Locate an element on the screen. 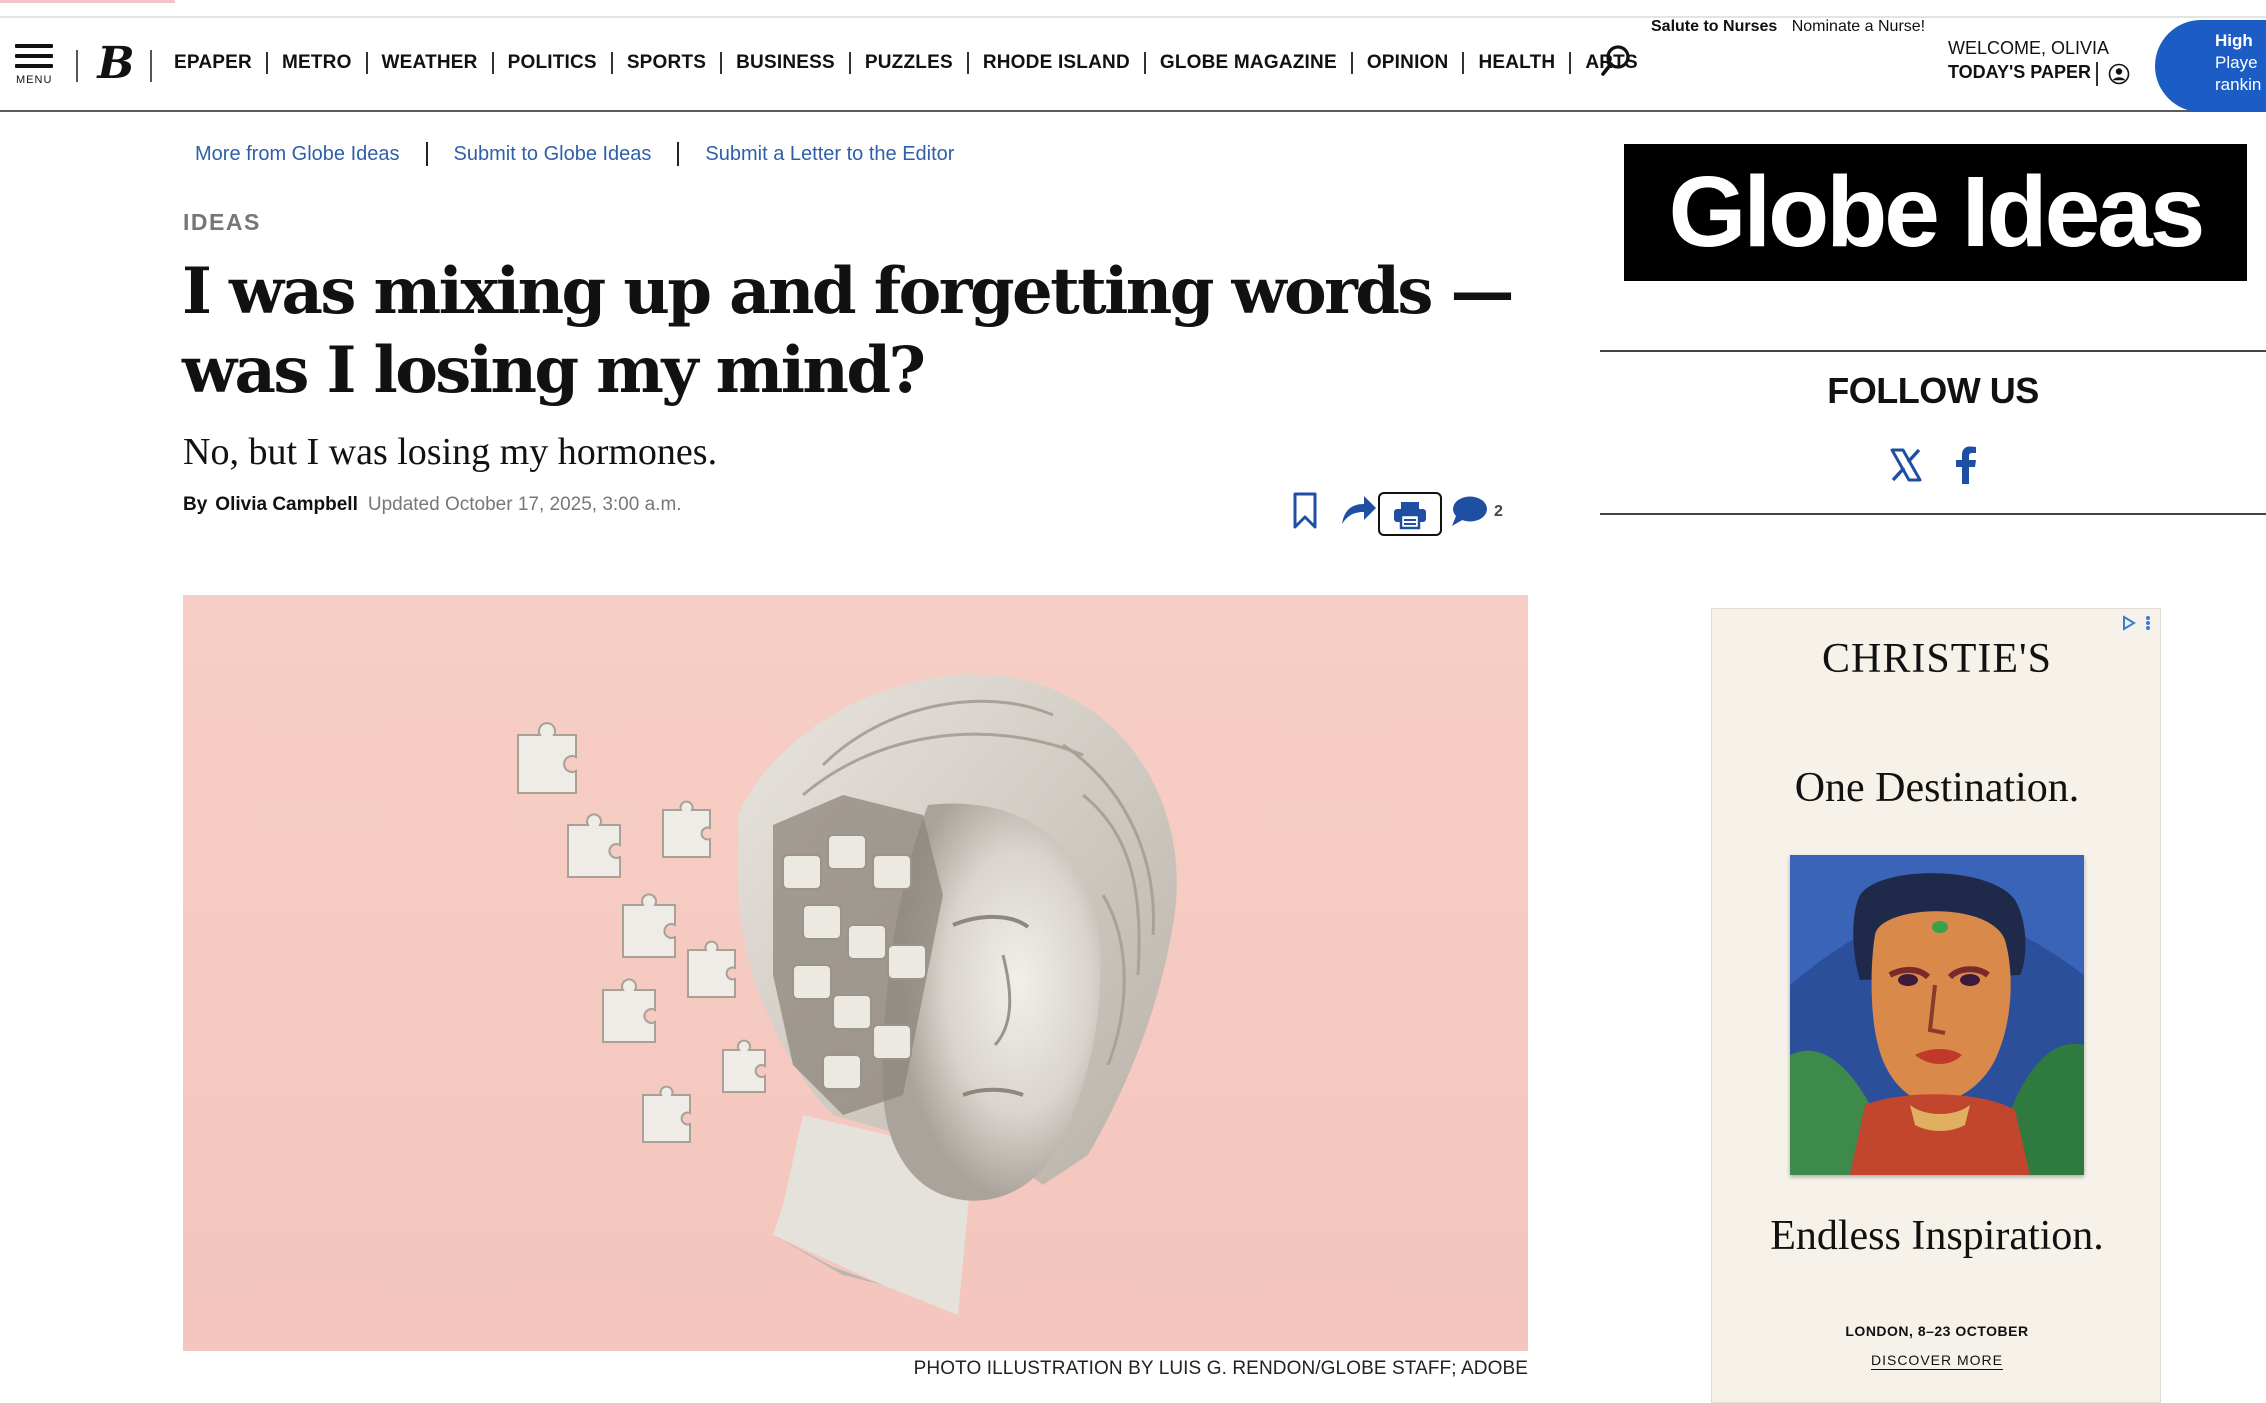 Image resolution: width=2266 pixels, height=1403 pixels. menu-button: MENU is located at coordinates (35, 66).